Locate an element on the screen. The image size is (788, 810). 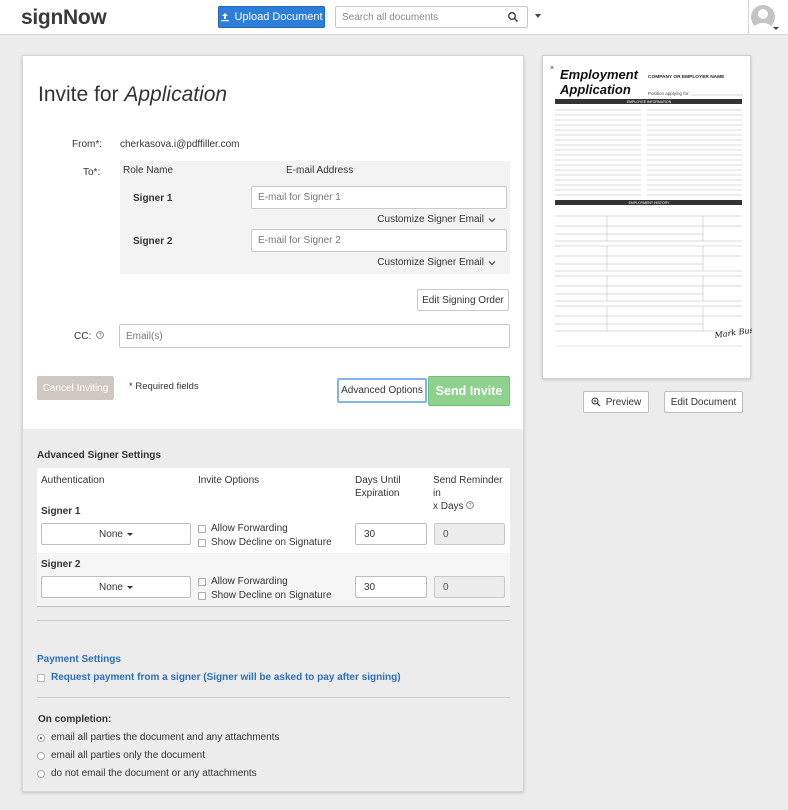
customize-signer-2-email-label: Customize Signer Email is located at coordinates (430, 262).